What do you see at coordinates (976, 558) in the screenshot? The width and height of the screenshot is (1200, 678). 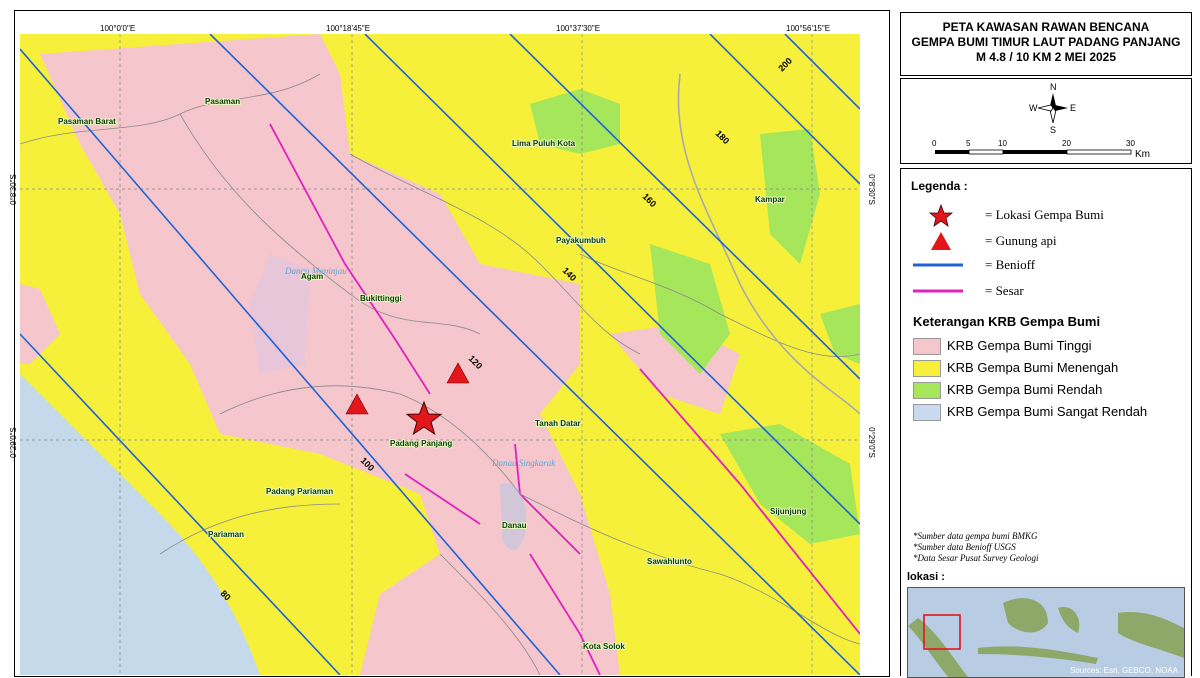 I see `note-3: *Data Sesar Pusat Survey Geologi` at bounding box center [976, 558].